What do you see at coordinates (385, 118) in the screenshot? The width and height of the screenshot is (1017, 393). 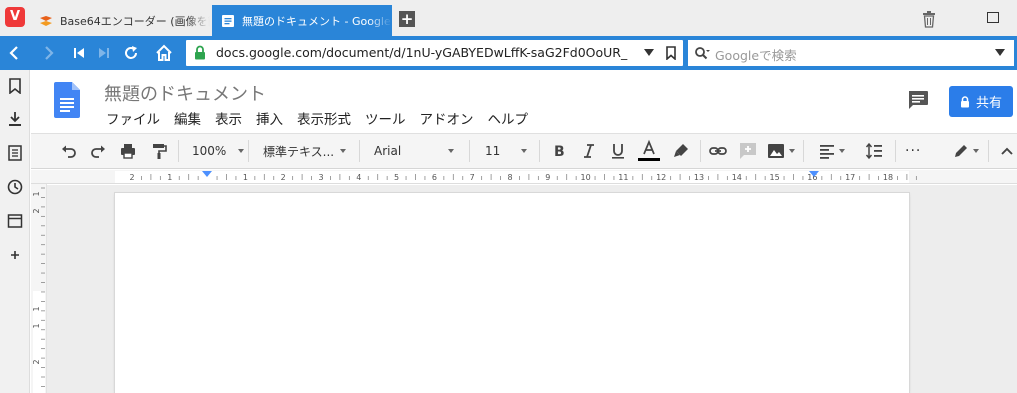 I see `menu-tools: ツール` at bounding box center [385, 118].